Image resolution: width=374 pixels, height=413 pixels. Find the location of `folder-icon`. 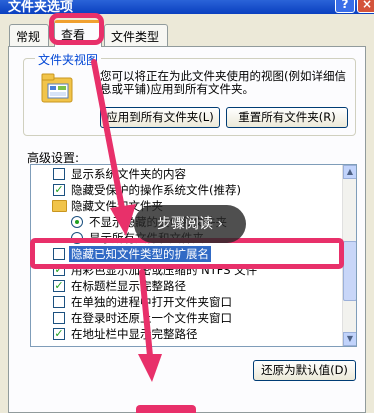

folder-icon is located at coordinates (59, 206).